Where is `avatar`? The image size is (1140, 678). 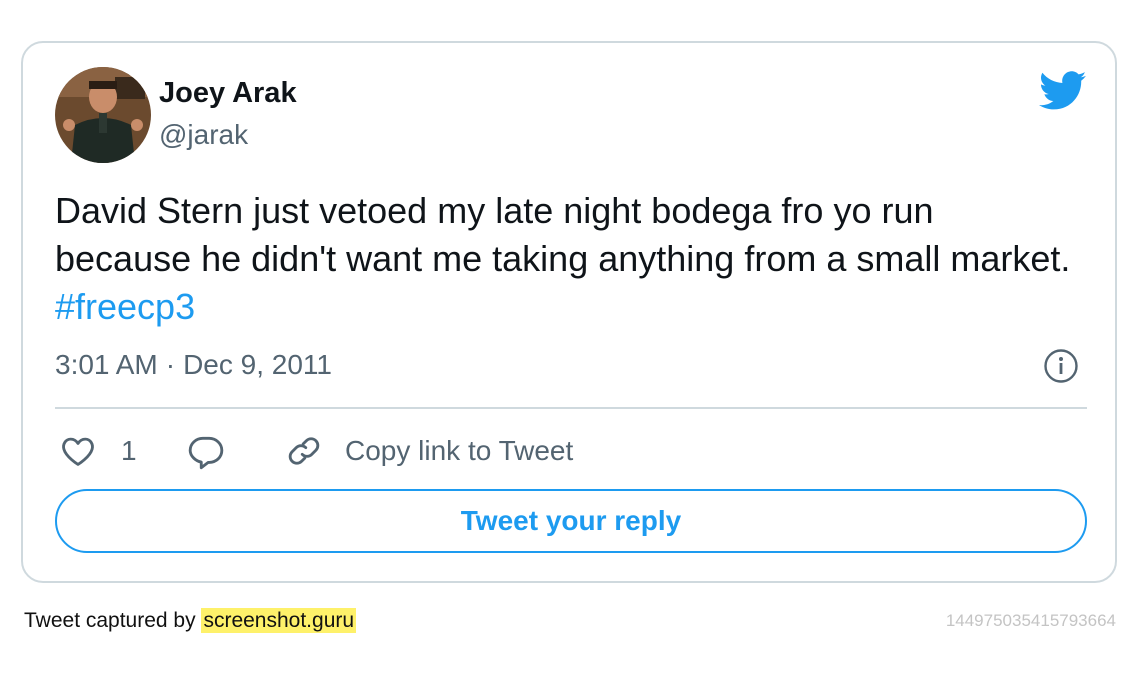 avatar is located at coordinates (103, 115).